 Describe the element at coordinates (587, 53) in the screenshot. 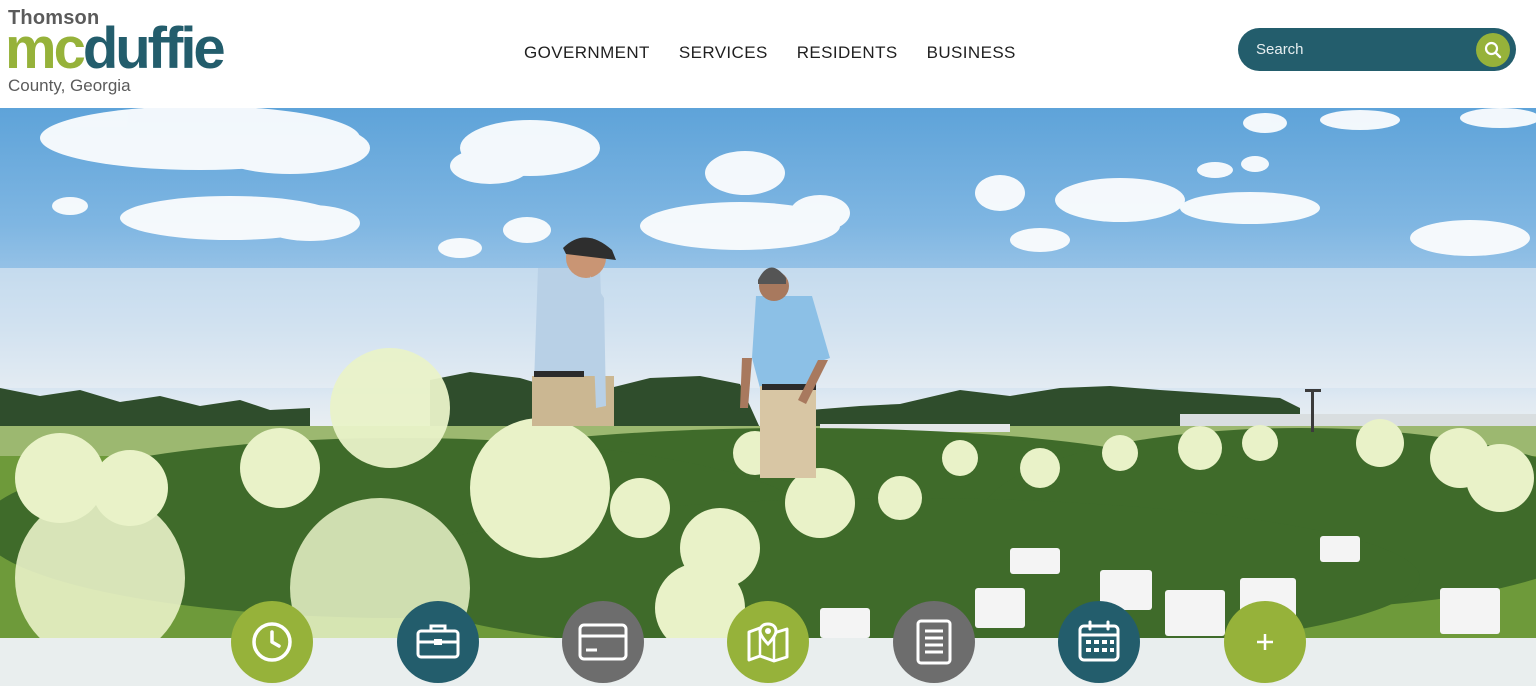

I see `nav-item-government: GOVERNMENT` at that location.